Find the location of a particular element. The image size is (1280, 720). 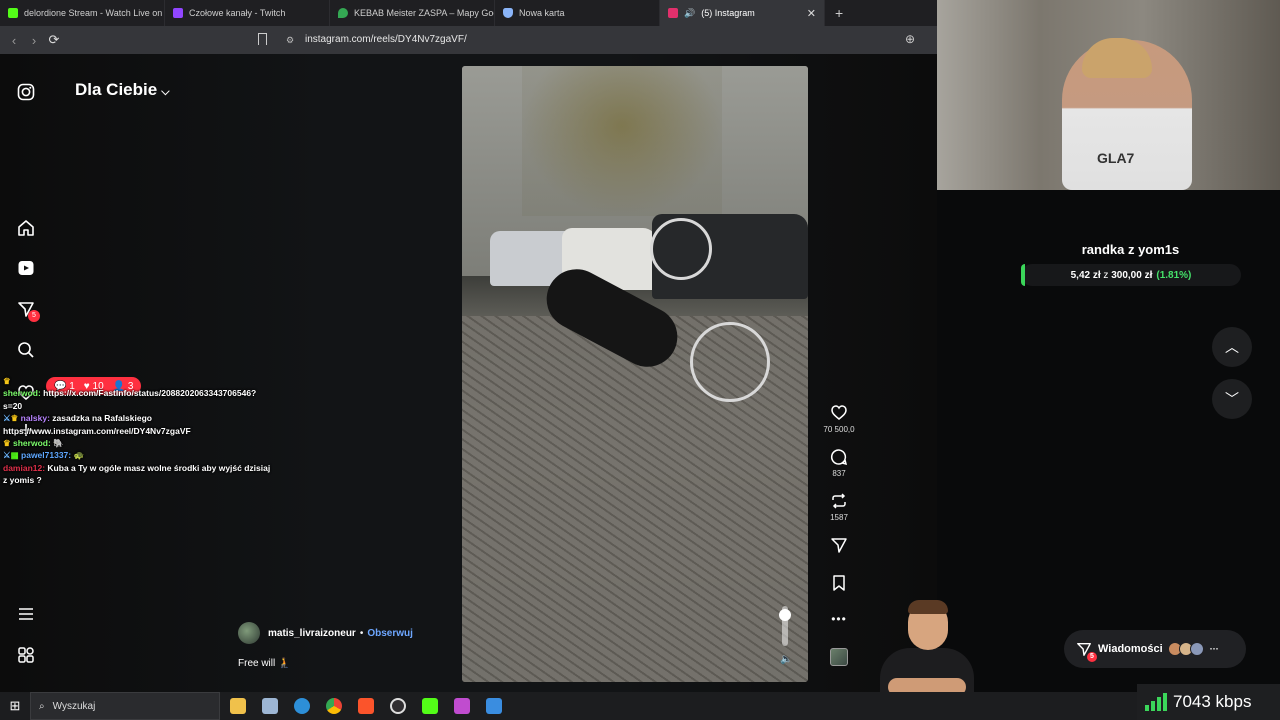

comment-button: 837 is located at coordinates (839, 463).